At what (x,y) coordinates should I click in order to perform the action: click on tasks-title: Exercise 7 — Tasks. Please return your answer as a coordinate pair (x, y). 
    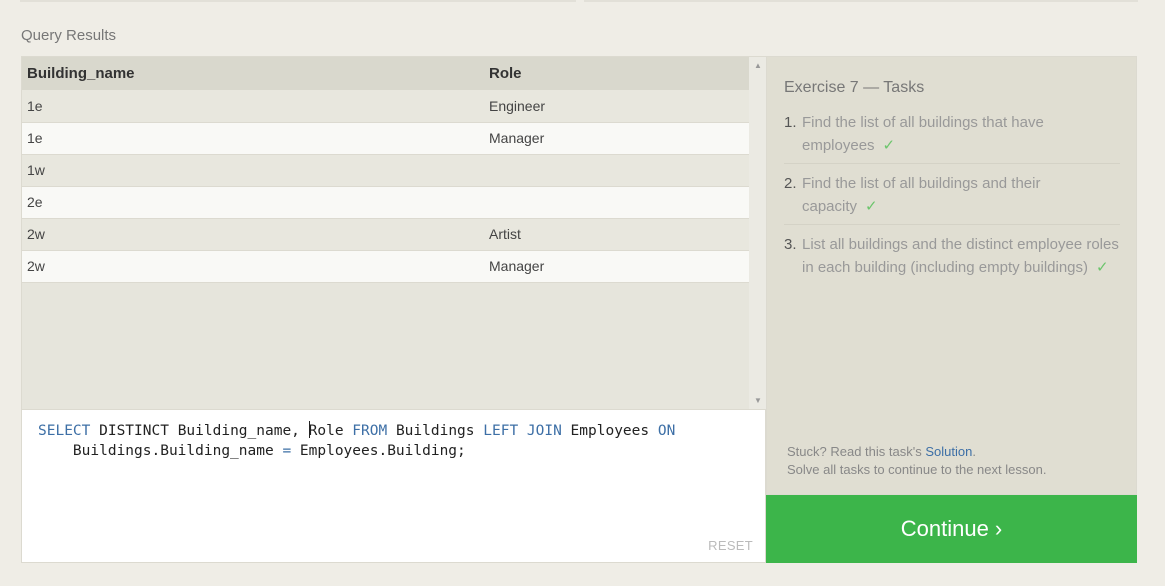
    Looking at the image, I should click on (854, 87).